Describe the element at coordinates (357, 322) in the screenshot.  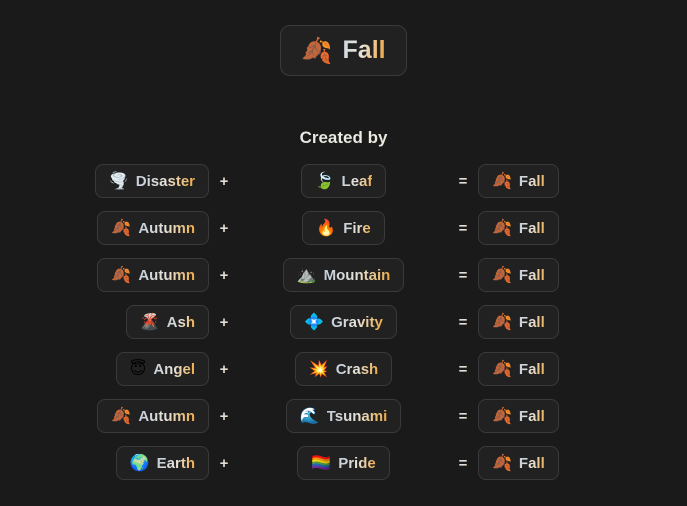
I see `element-label: Gravity` at that location.